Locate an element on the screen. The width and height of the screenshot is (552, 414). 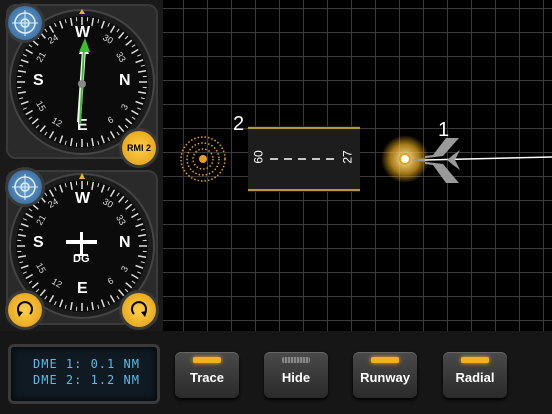
rotate-left-button is located at coordinates (25, 310).